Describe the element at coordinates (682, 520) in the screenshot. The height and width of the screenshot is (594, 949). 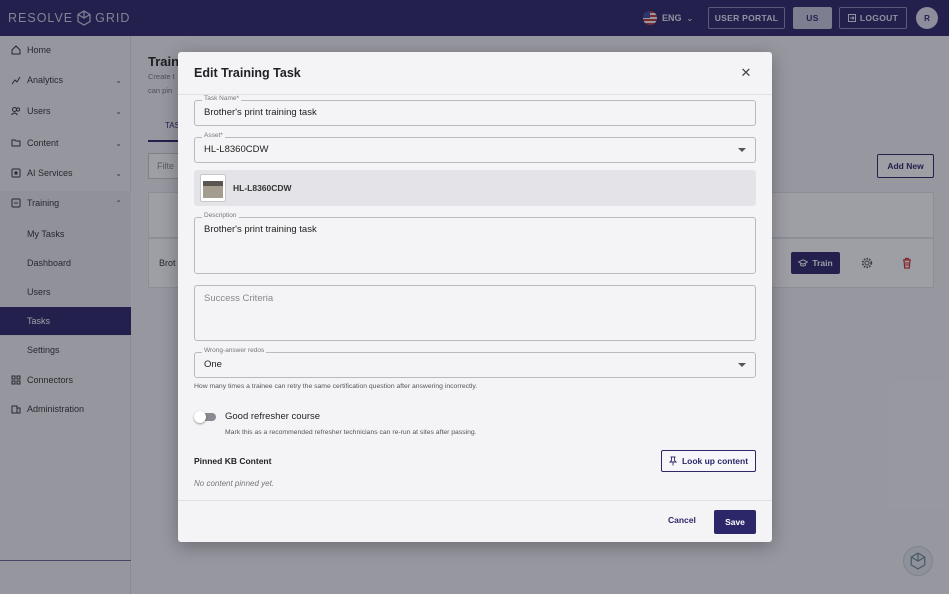
I see `cancel-button: Cancel` at that location.